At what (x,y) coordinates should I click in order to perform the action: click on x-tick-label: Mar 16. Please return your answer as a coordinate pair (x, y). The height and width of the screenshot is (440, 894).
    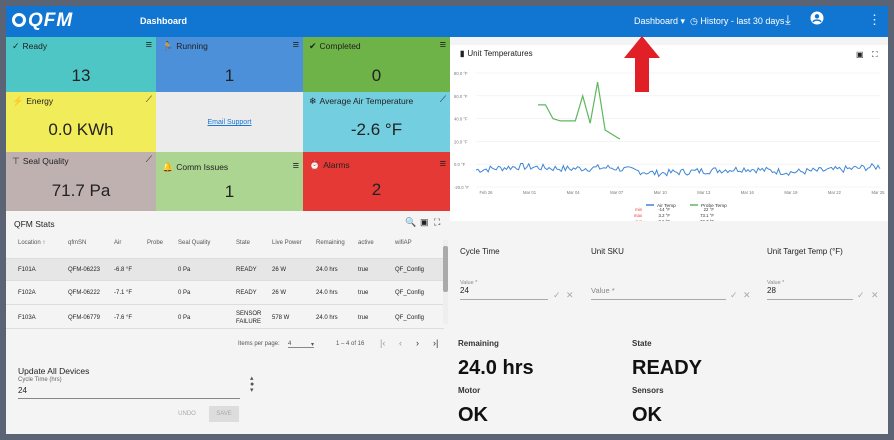
    Looking at the image, I should click on (748, 192).